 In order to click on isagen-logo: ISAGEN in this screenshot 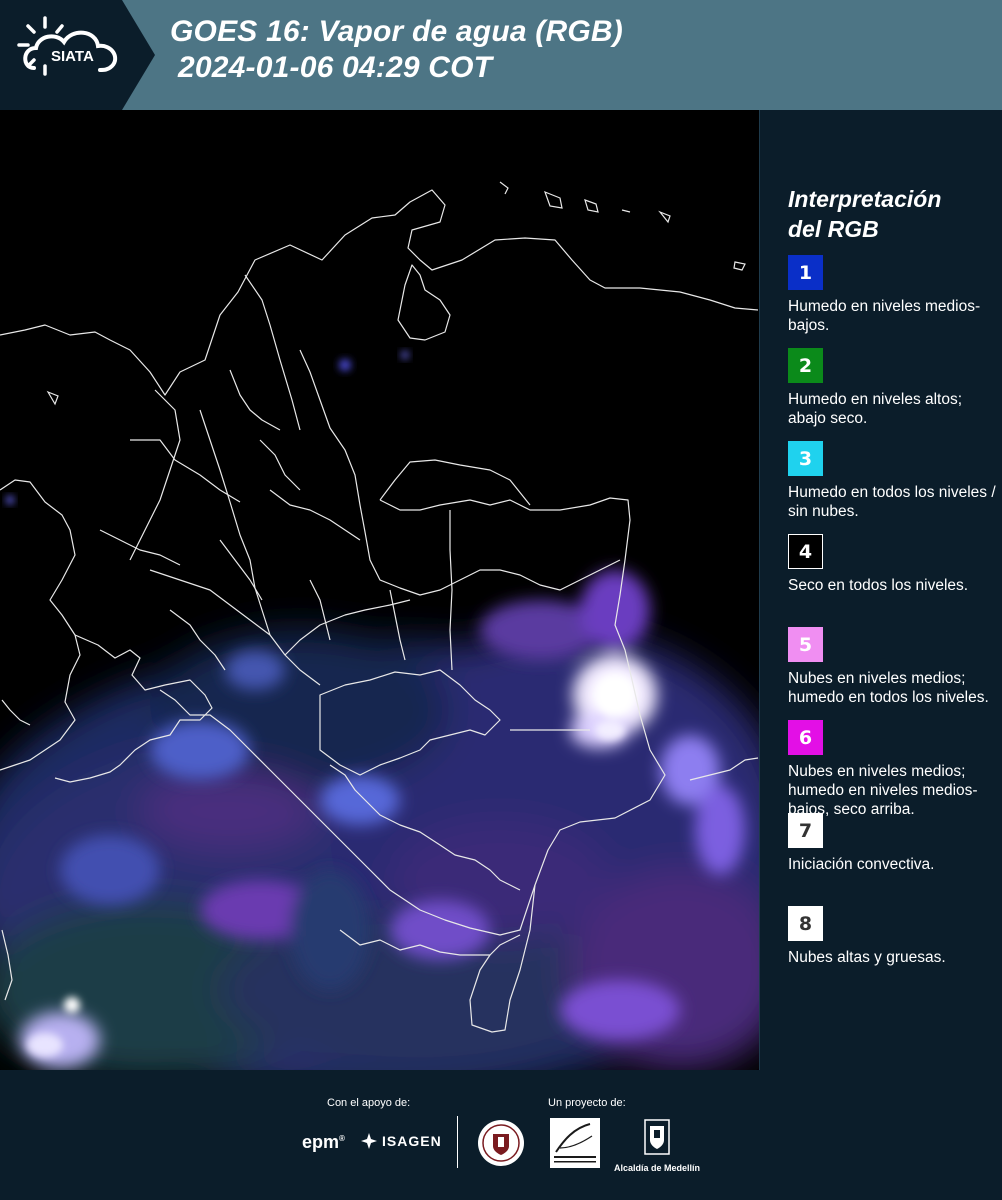, I will do `click(401, 1141)`.